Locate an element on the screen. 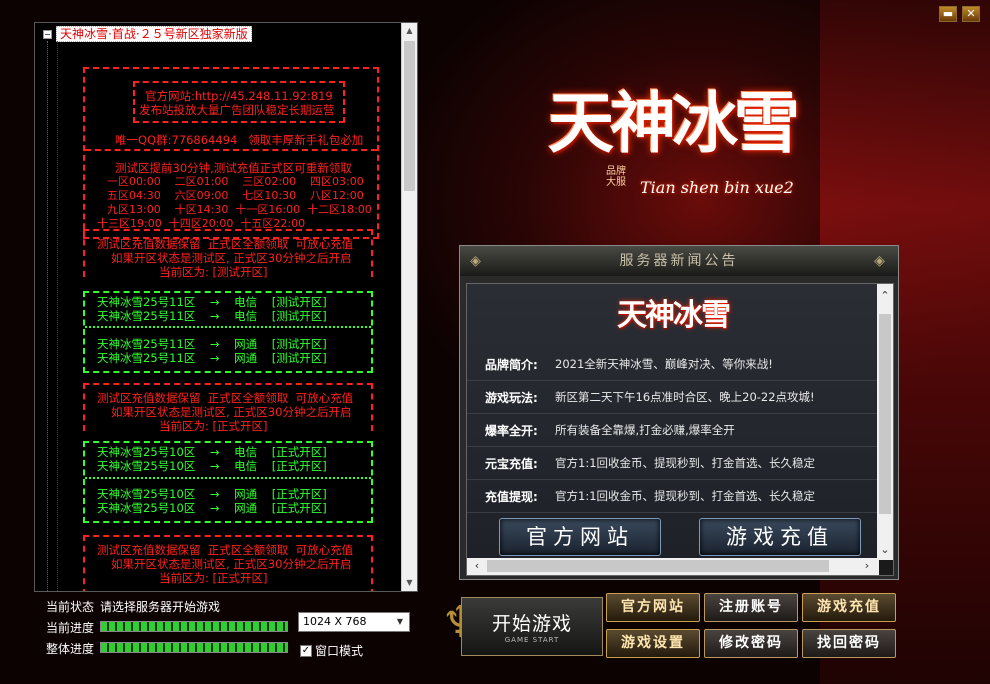 The height and width of the screenshot is (684, 990). recover-password-button: 找回密码 is located at coordinates (849, 643).